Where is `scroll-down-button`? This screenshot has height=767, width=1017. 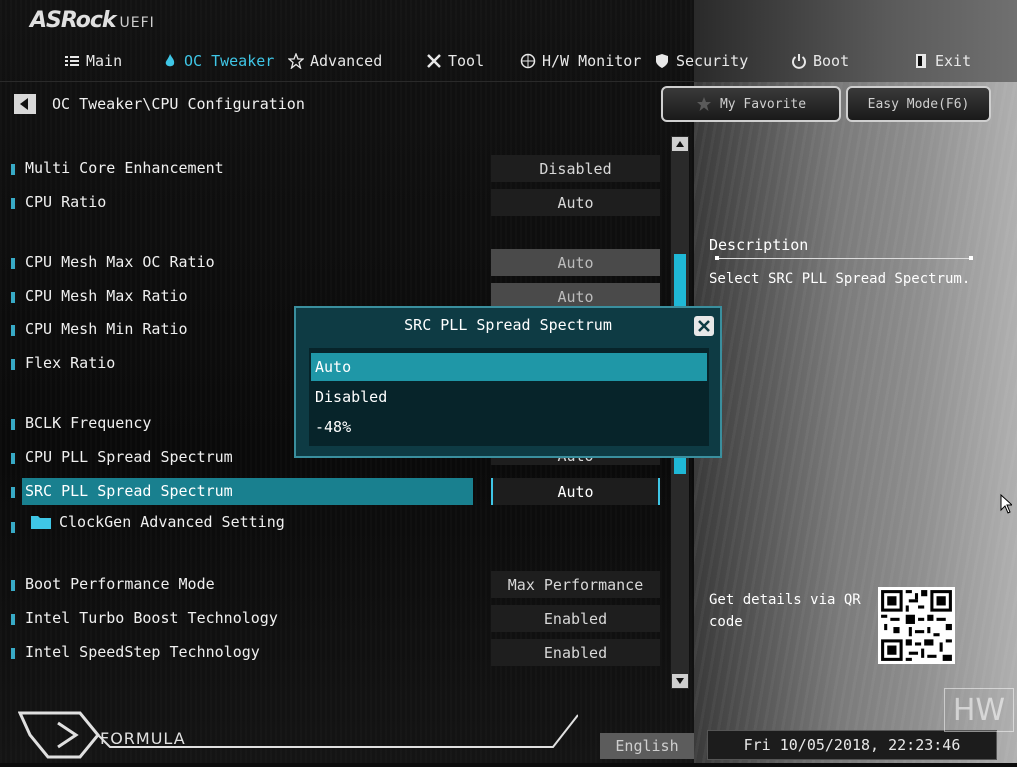 scroll-down-button is located at coordinates (680, 681).